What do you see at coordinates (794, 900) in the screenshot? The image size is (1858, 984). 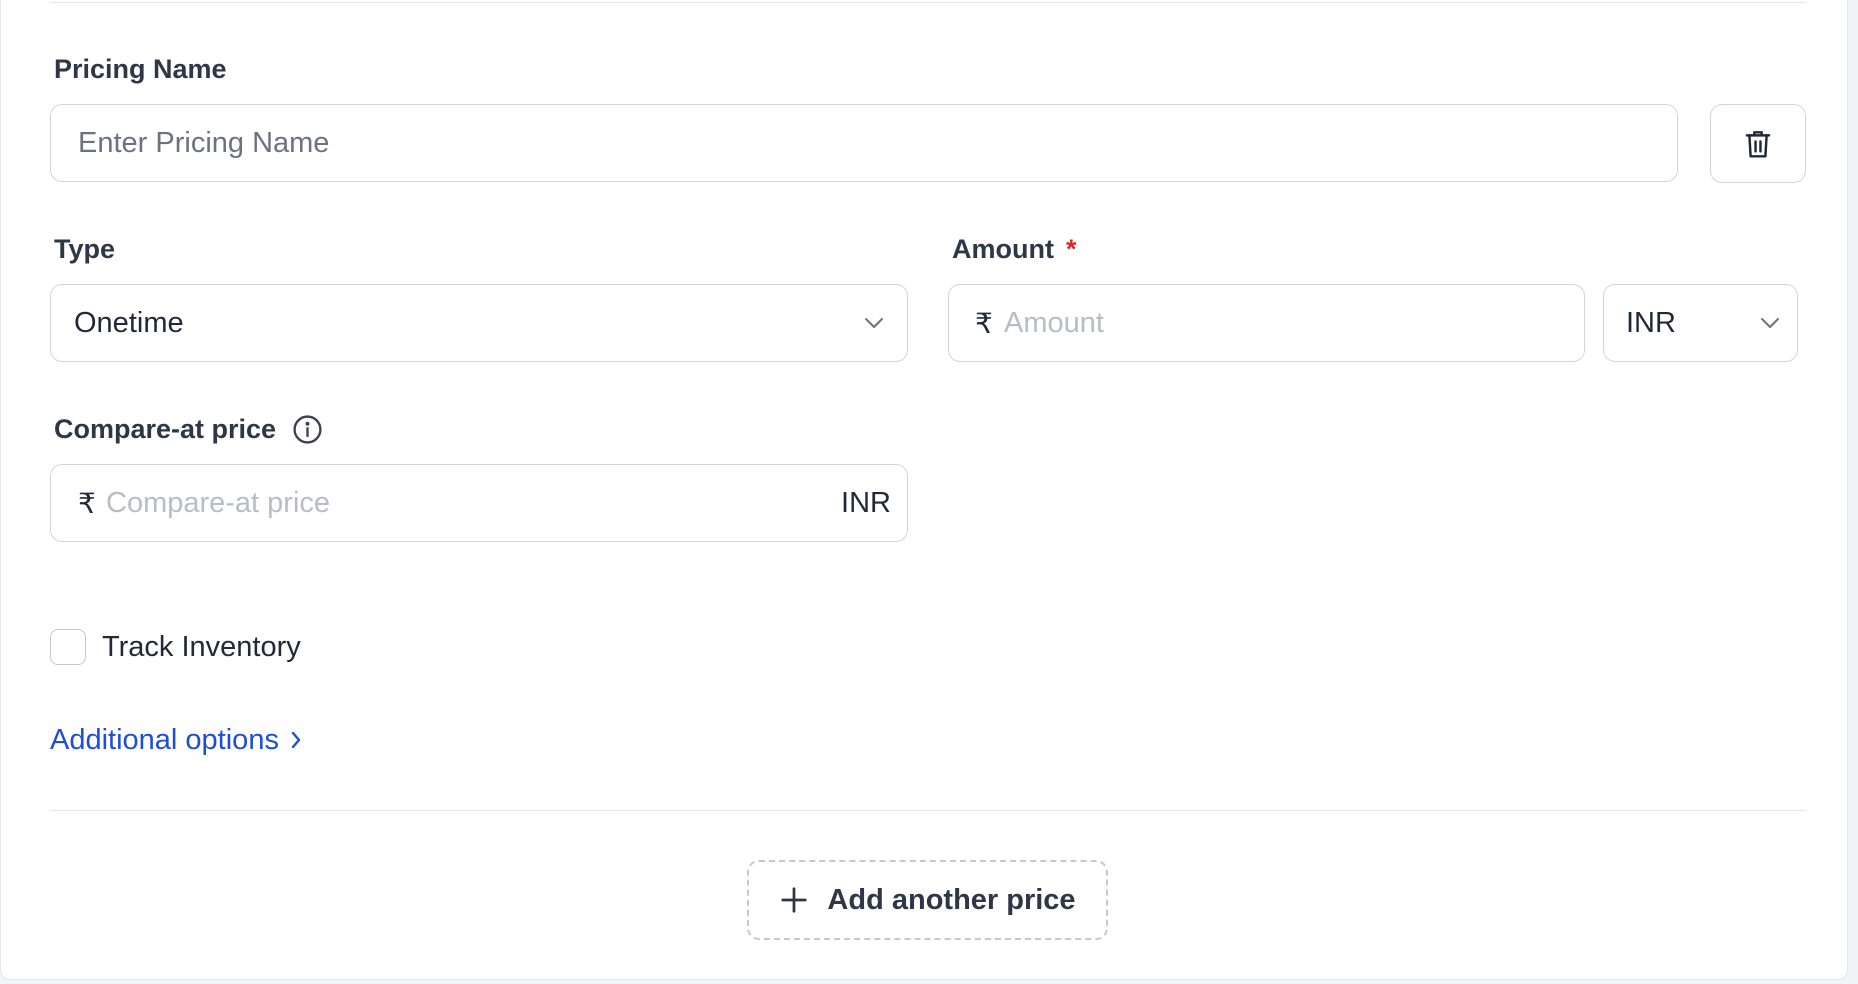 I see `plus-icon` at bounding box center [794, 900].